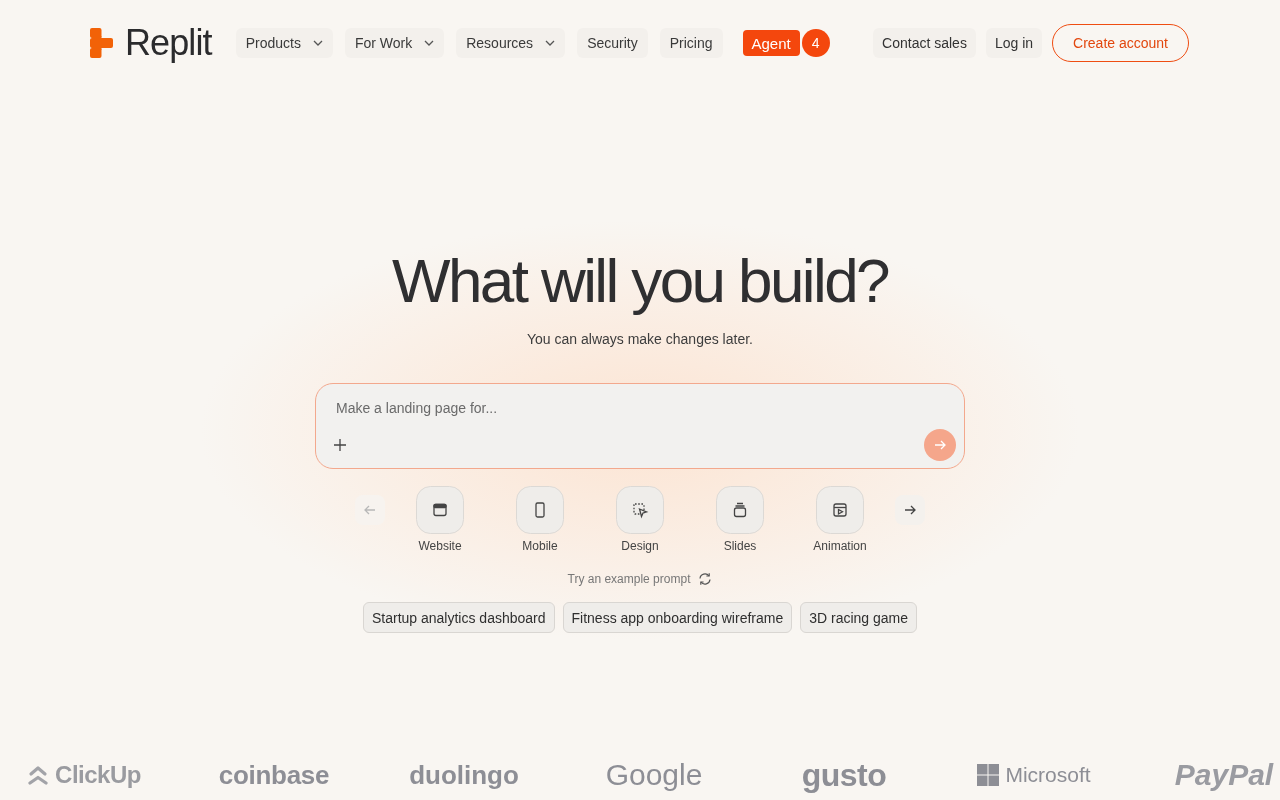  Describe the element at coordinates (844, 775) in the screenshot. I see `brand-wordmark: gusto` at that location.